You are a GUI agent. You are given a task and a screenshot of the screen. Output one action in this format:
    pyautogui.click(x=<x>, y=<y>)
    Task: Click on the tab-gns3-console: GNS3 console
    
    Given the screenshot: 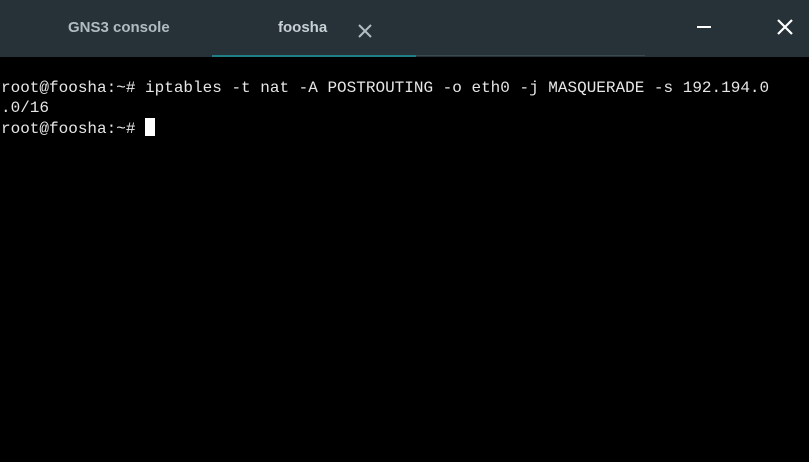 What is the action you would take?
    pyautogui.click(x=106, y=28)
    